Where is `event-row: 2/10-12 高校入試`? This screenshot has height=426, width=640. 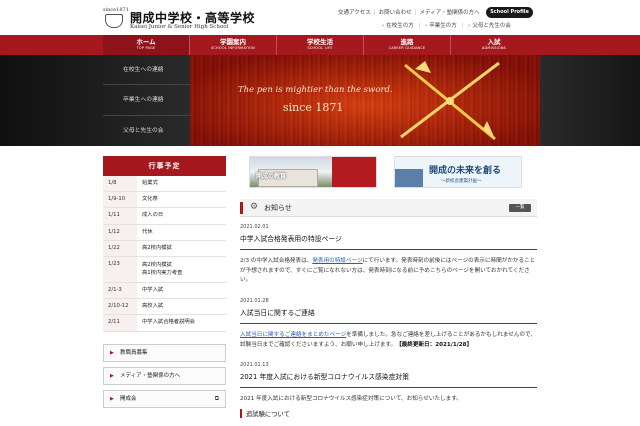 event-row: 2/10-12 高校入試 is located at coordinates (164, 307).